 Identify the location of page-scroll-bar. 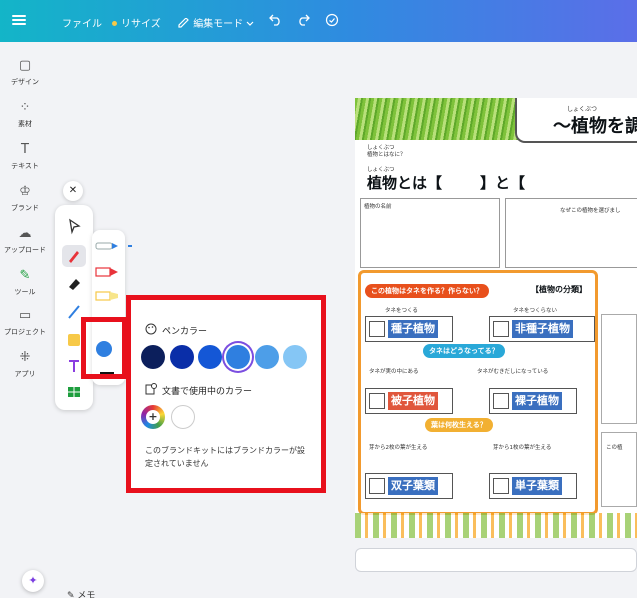
(496, 560).